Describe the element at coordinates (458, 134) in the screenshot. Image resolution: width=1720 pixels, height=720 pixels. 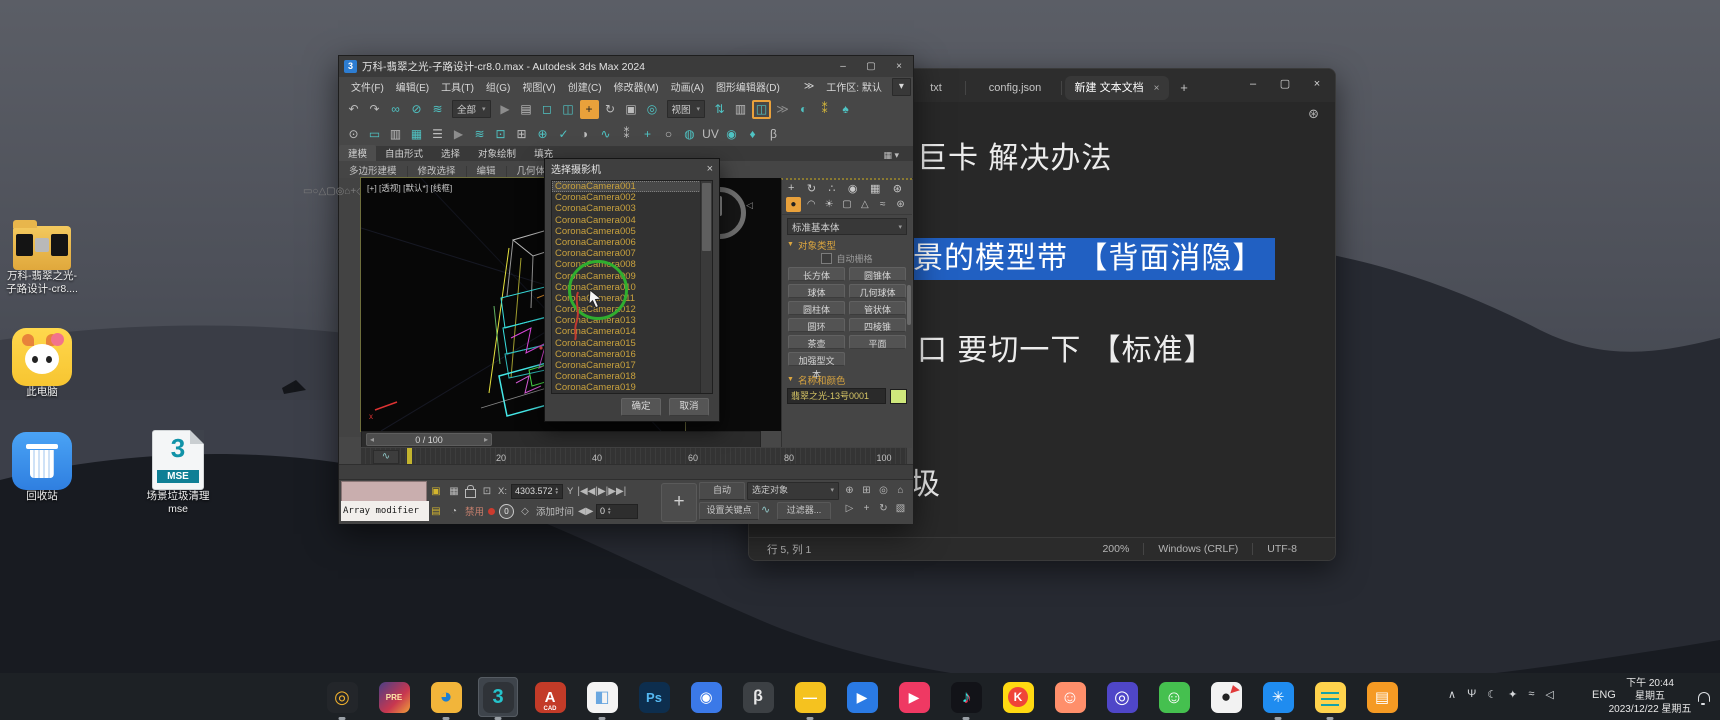
I see `toolbar-icon: ▶` at that location.